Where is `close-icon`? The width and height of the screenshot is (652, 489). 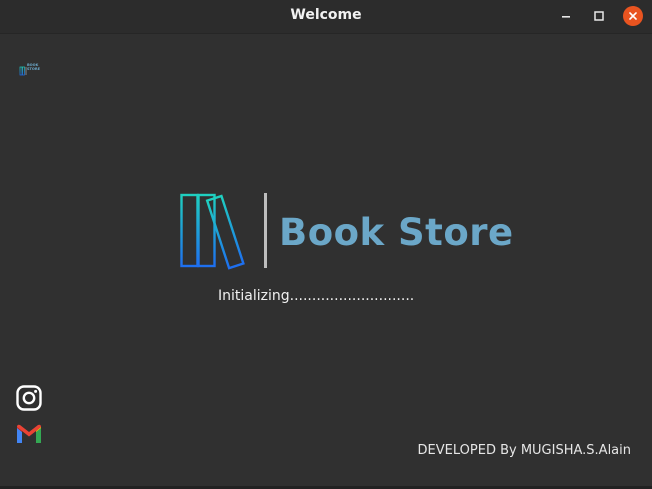 close-icon is located at coordinates (633, 16).